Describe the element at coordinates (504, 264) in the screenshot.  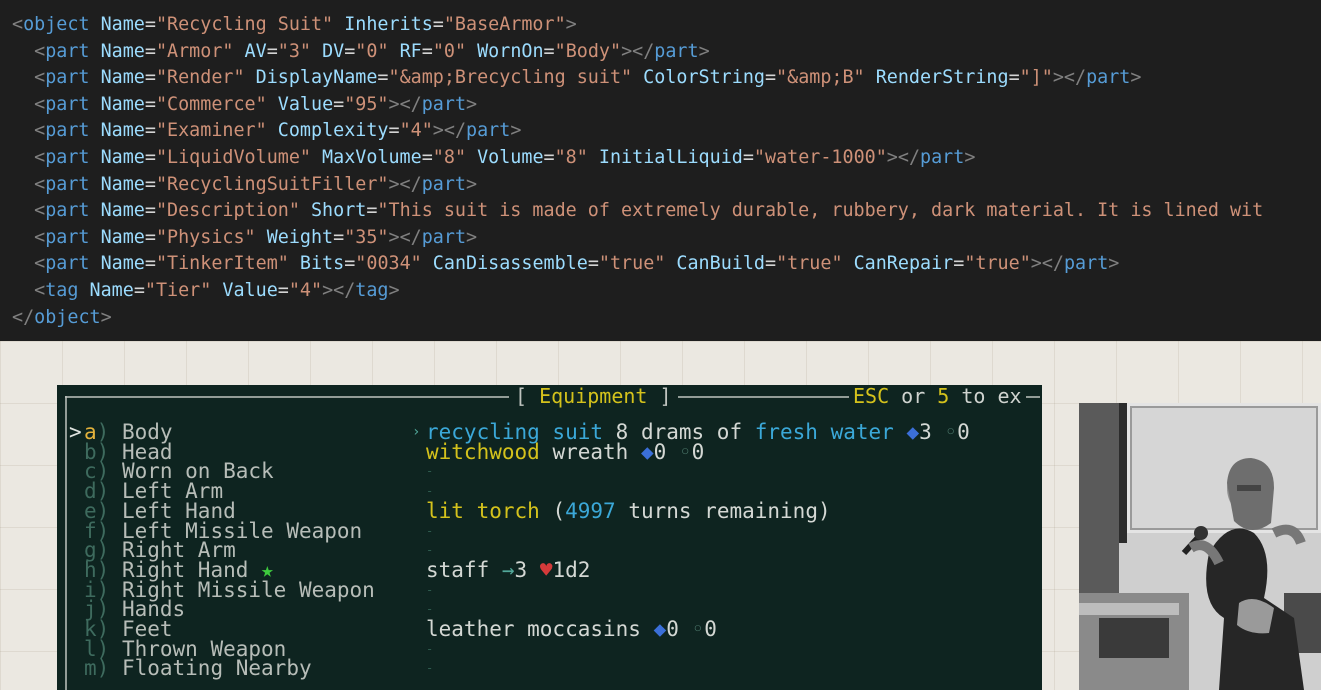
I see `code-token: CanDisassemble` at that location.